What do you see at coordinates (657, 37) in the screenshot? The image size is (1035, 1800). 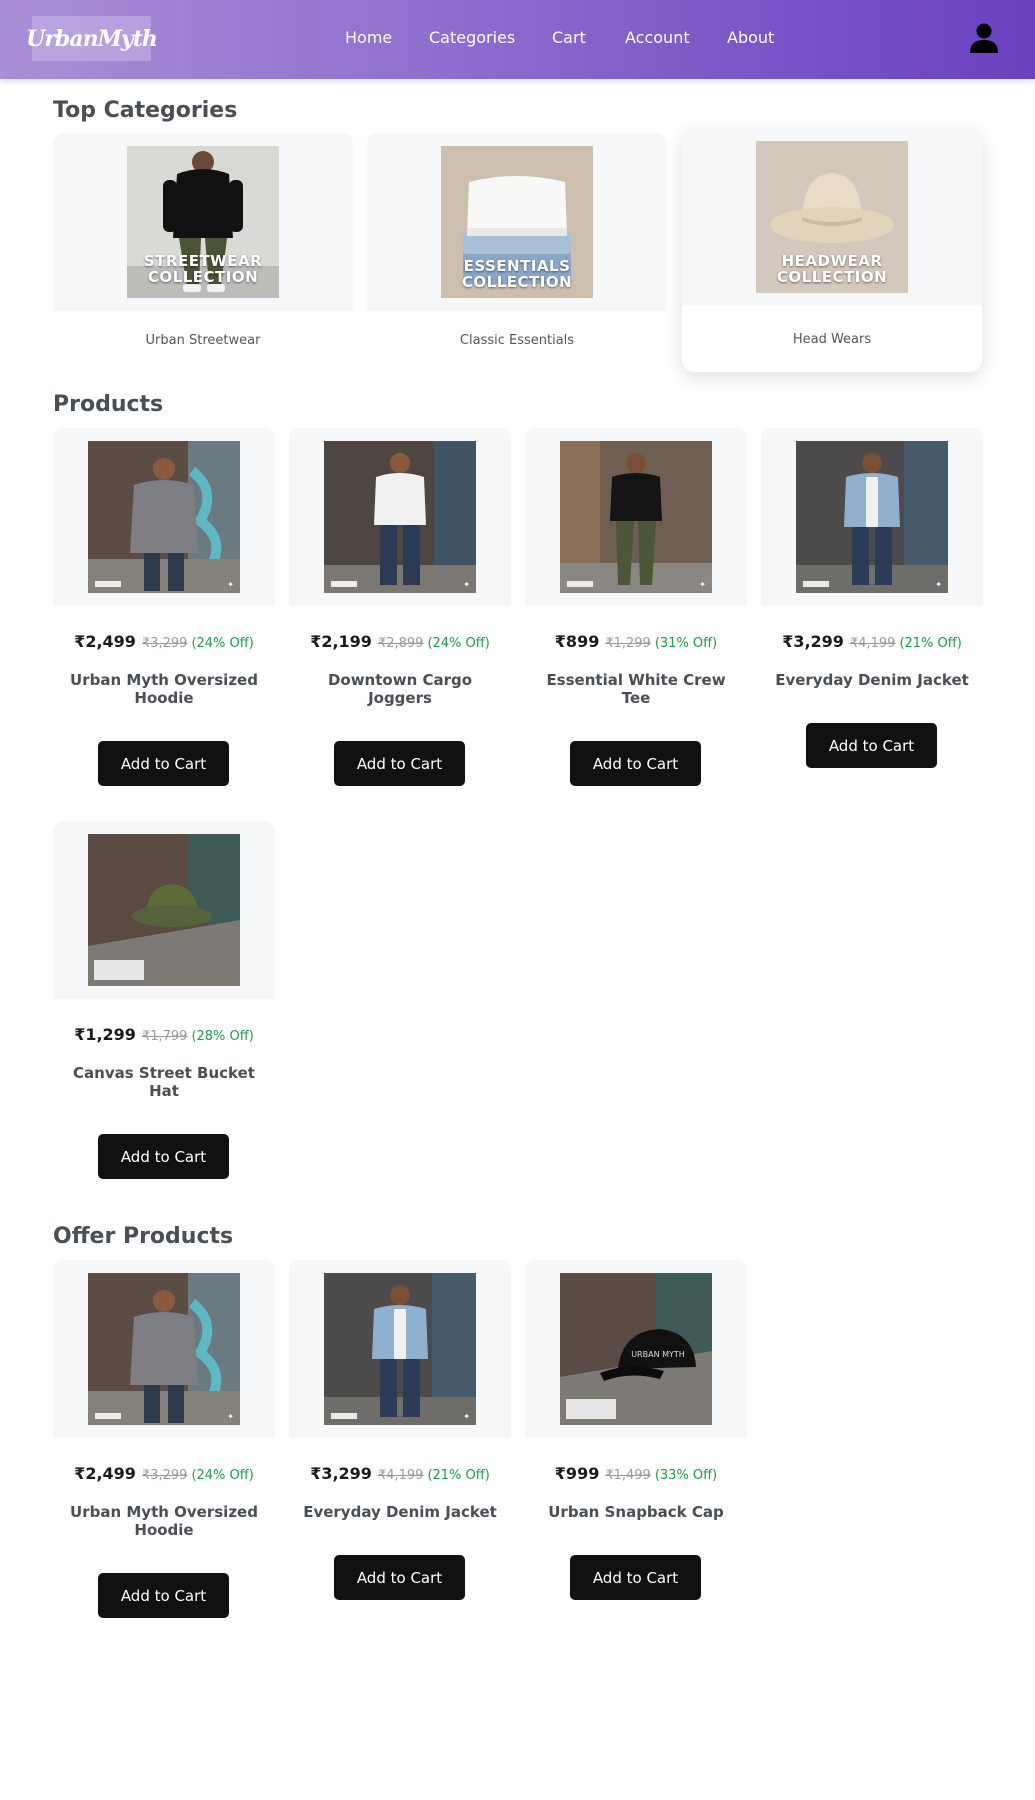 I see `nav-account: Account` at bounding box center [657, 37].